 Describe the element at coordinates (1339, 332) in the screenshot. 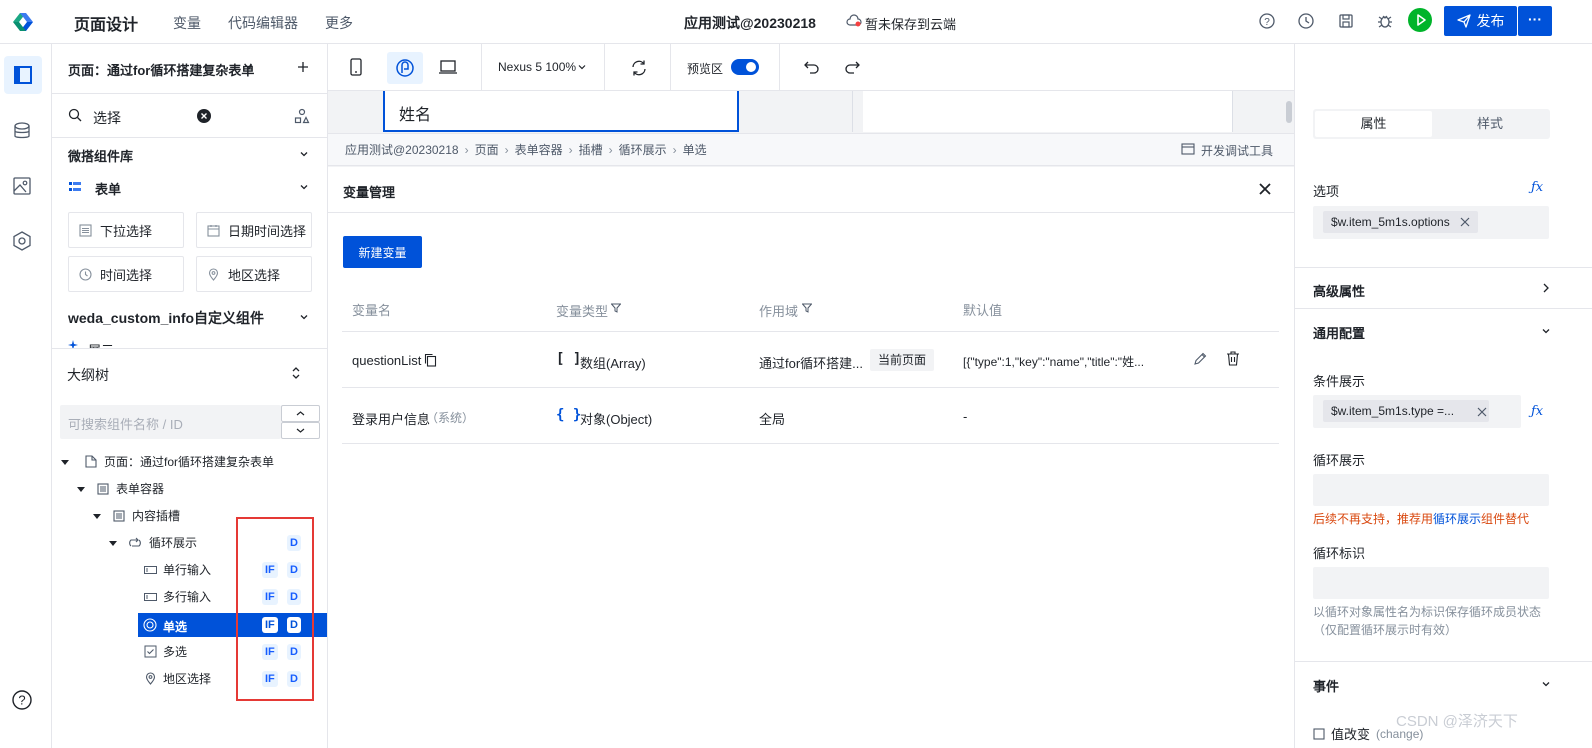

I see `general-config-header: 通用配置` at that location.